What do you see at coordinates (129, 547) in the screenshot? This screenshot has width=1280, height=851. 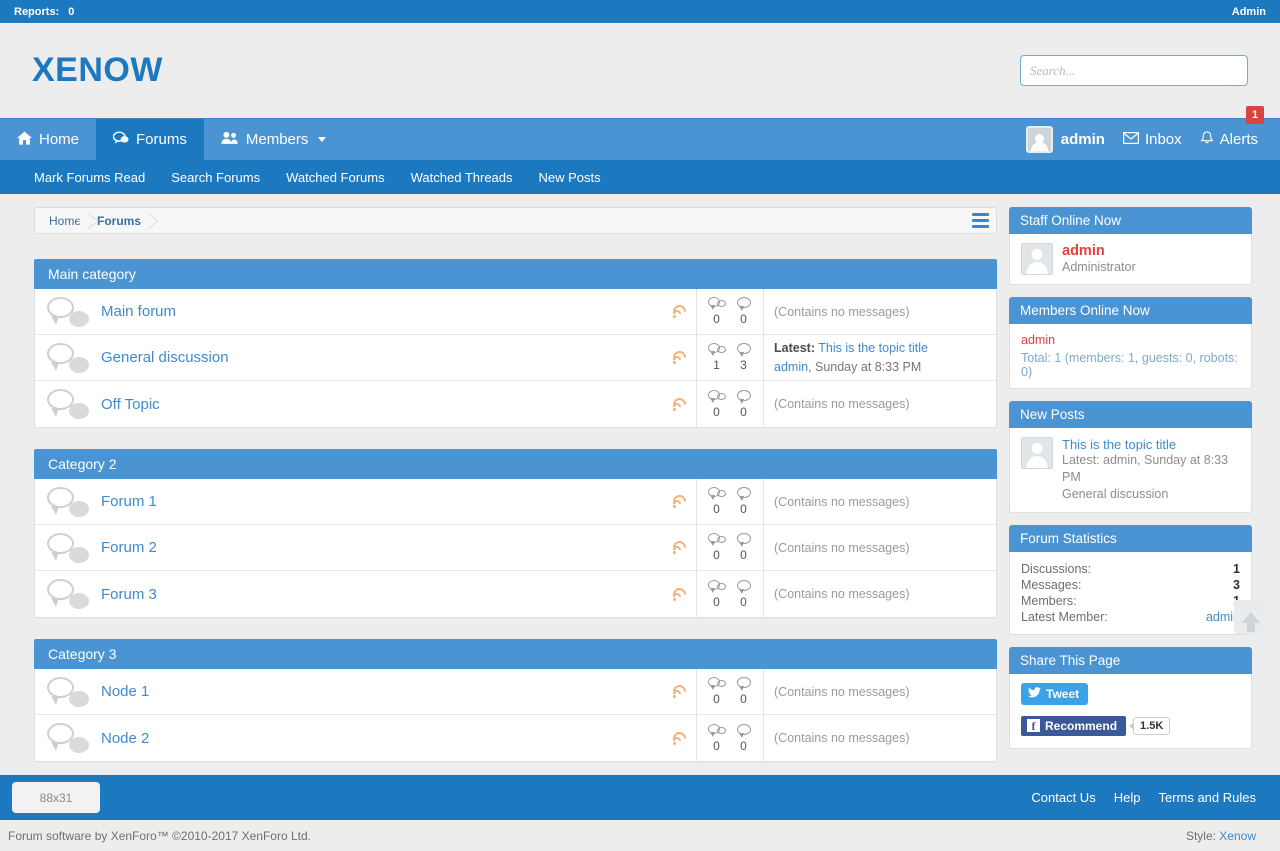 I see `forum-node-link: Forum 2` at bounding box center [129, 547].